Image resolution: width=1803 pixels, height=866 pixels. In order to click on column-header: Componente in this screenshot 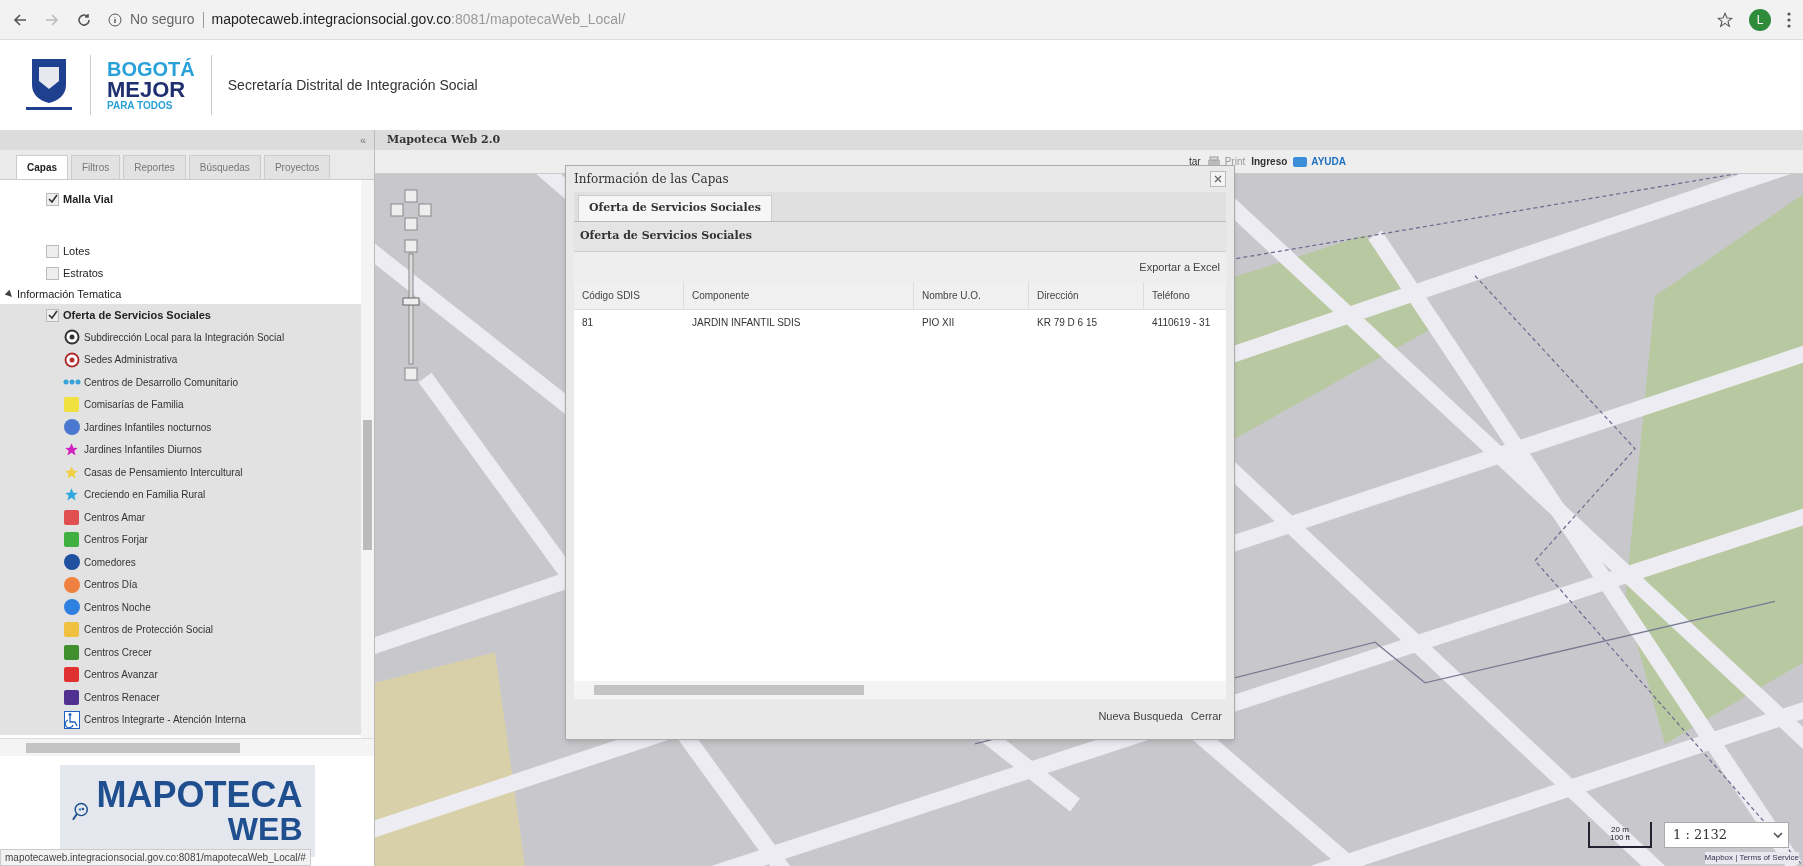, I will do `click(799, 295)`.